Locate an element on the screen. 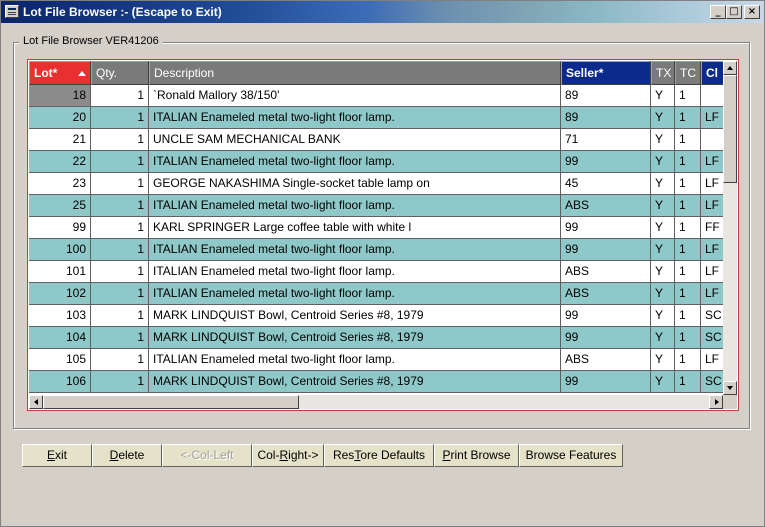 The height and width of the screenshot is (527, 765). cell-lot: 22 is located at coordinates (60, 162).